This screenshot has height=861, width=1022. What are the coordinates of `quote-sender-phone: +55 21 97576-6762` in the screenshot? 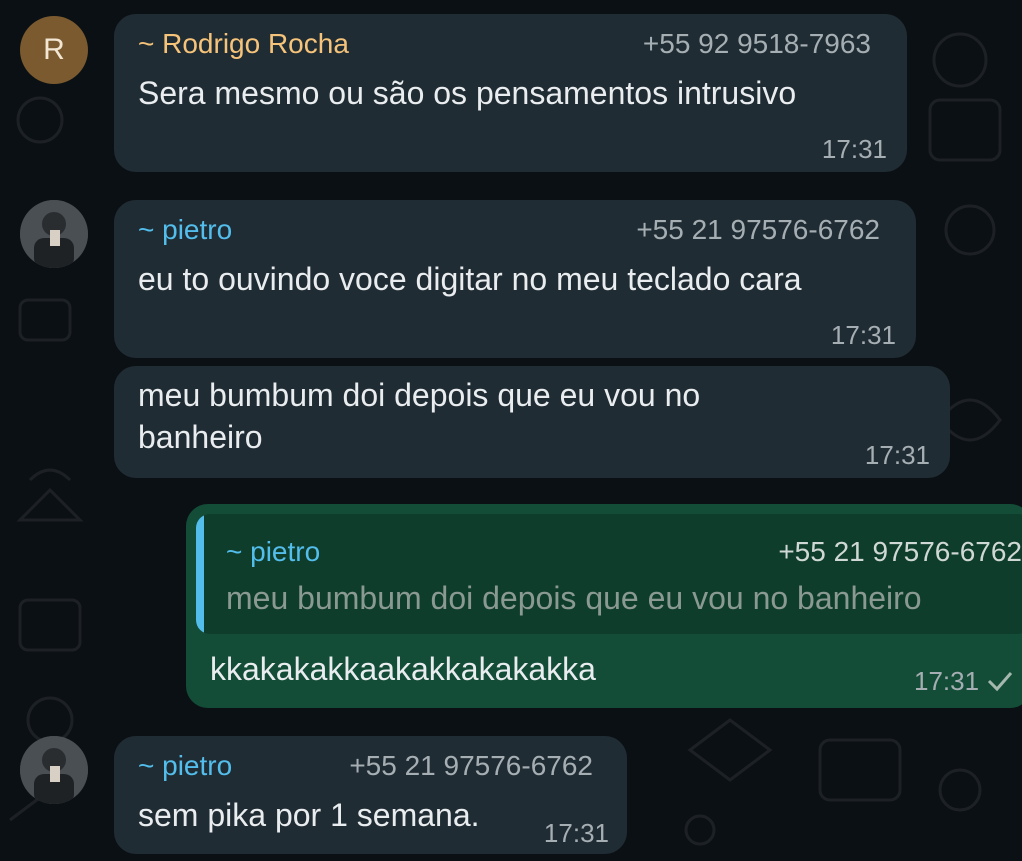 It's located at (900, 551).